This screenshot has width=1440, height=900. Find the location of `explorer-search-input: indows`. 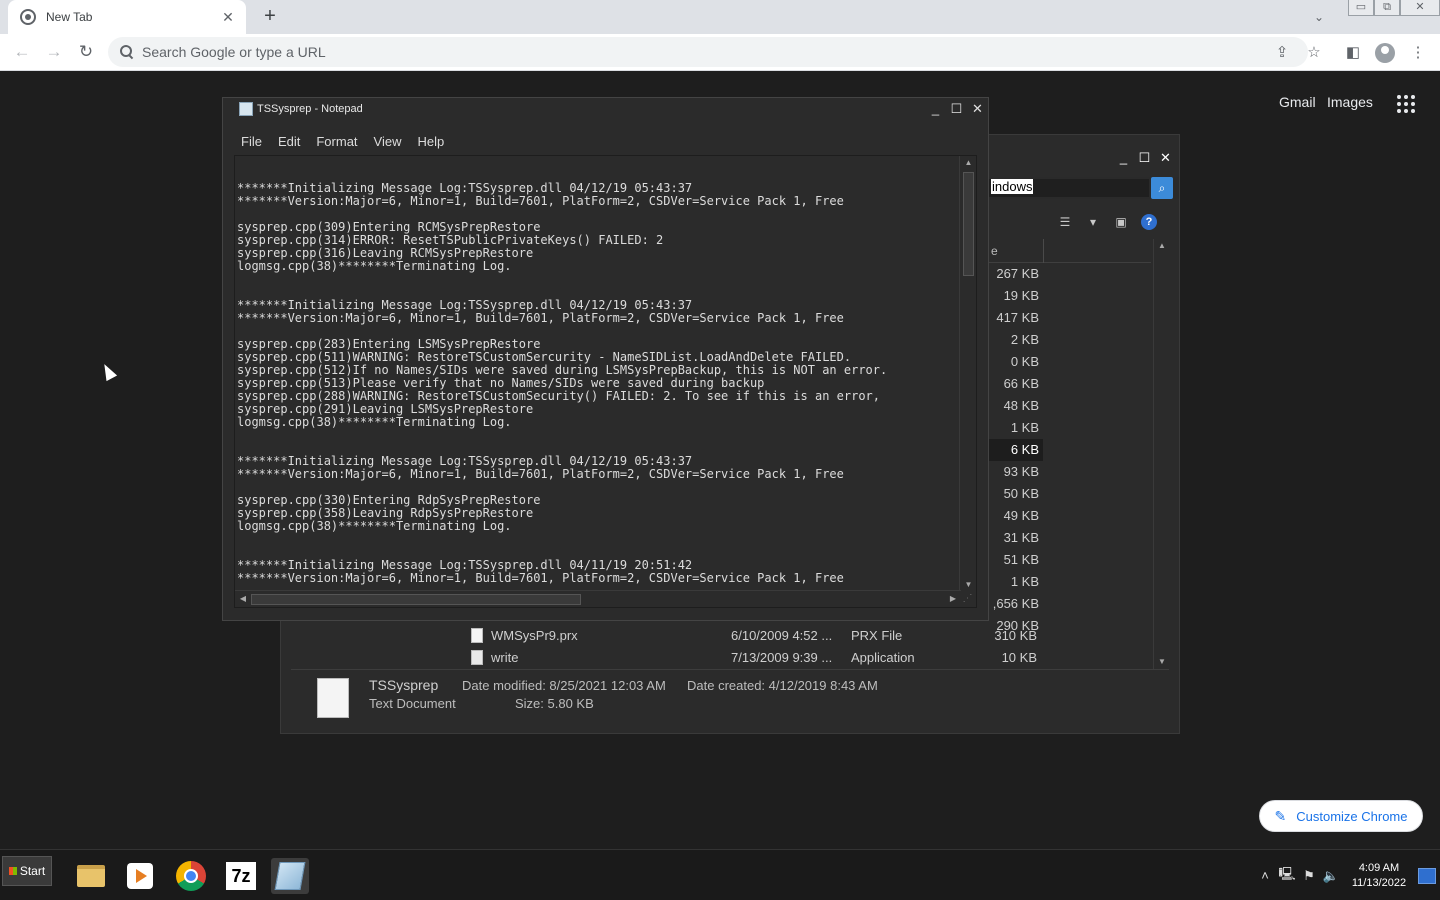

explorer-search-input: indows is located at coordinates (1069, 188).